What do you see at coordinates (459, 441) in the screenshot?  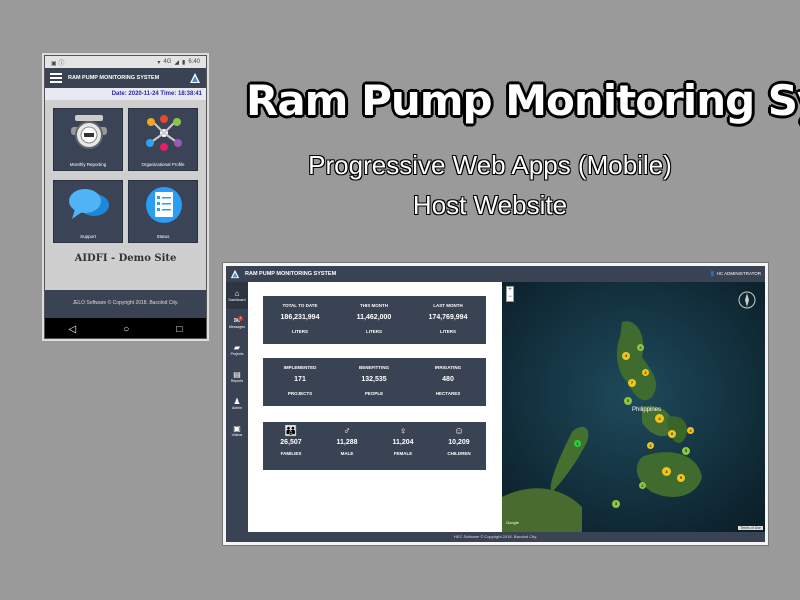 I see `stat-children: ☺ 10,209 CHILDREN` at bounding box center [459, 441].